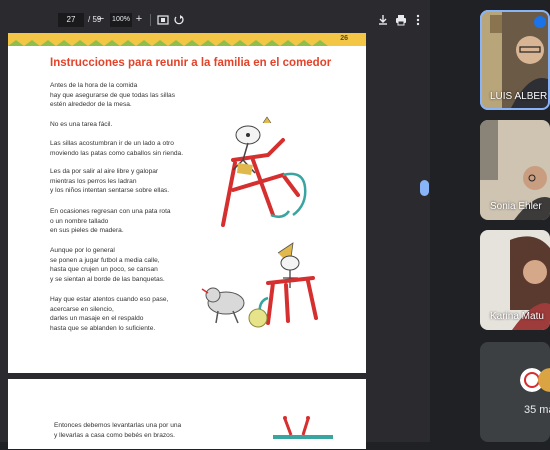  I want to click on rotate-icon, so click(179, 20).